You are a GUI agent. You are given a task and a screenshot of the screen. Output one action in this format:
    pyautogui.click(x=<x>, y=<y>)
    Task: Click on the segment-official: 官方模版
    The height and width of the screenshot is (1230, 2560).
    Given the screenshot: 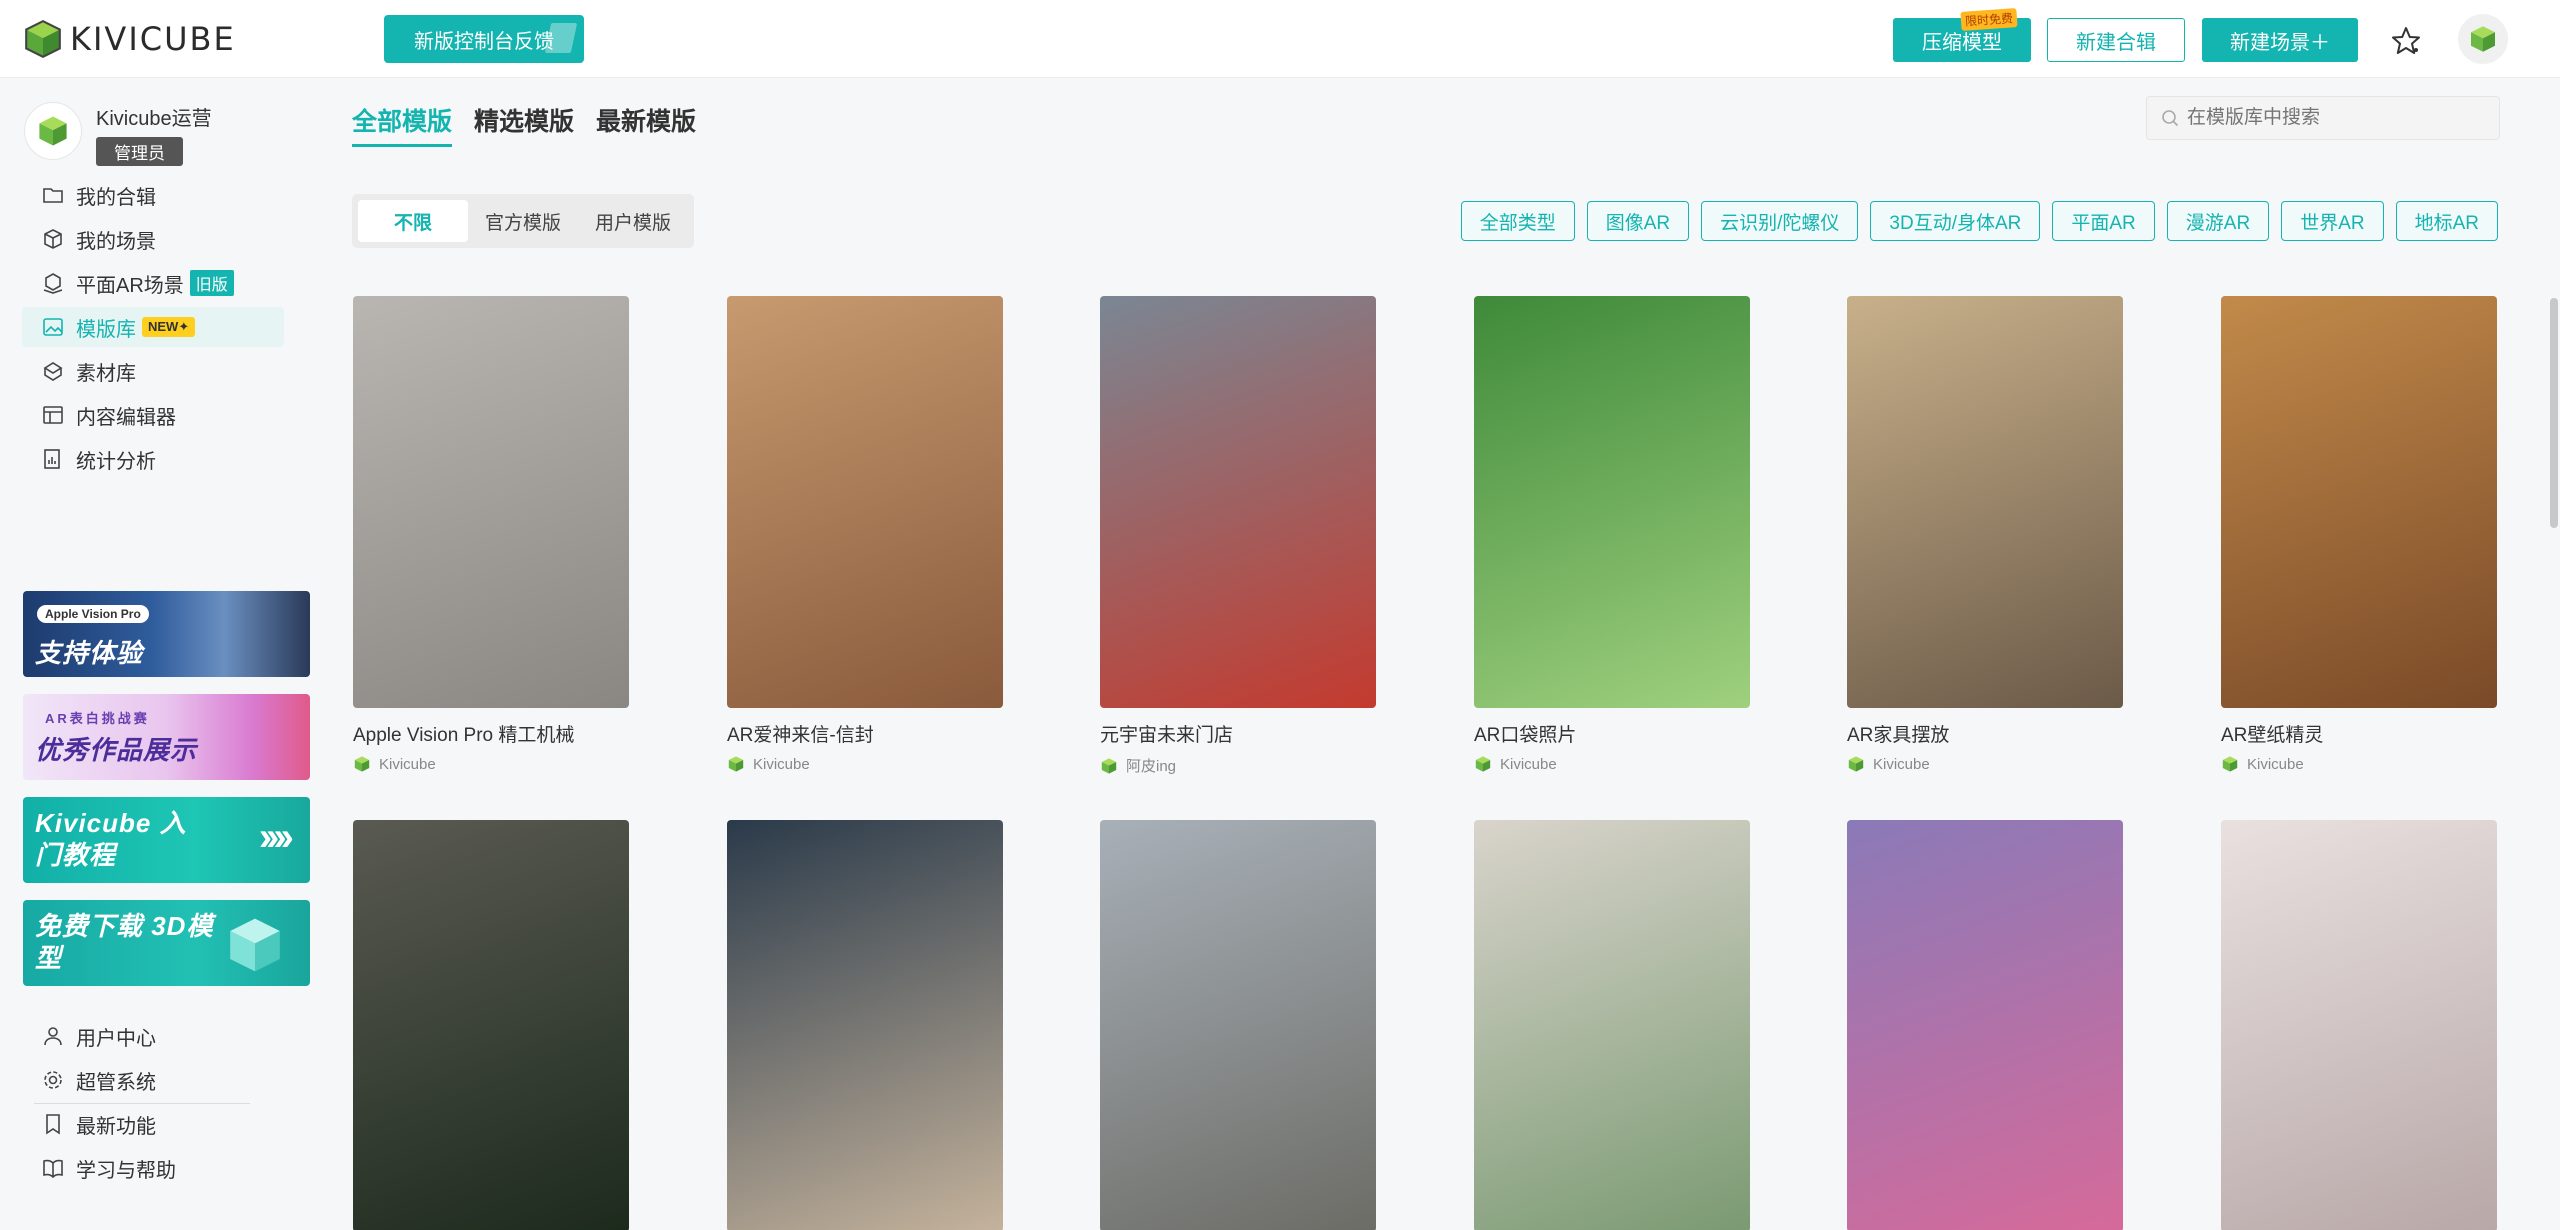 What is the action you would take?
    pyautogui.click(x=523, y=221)
    